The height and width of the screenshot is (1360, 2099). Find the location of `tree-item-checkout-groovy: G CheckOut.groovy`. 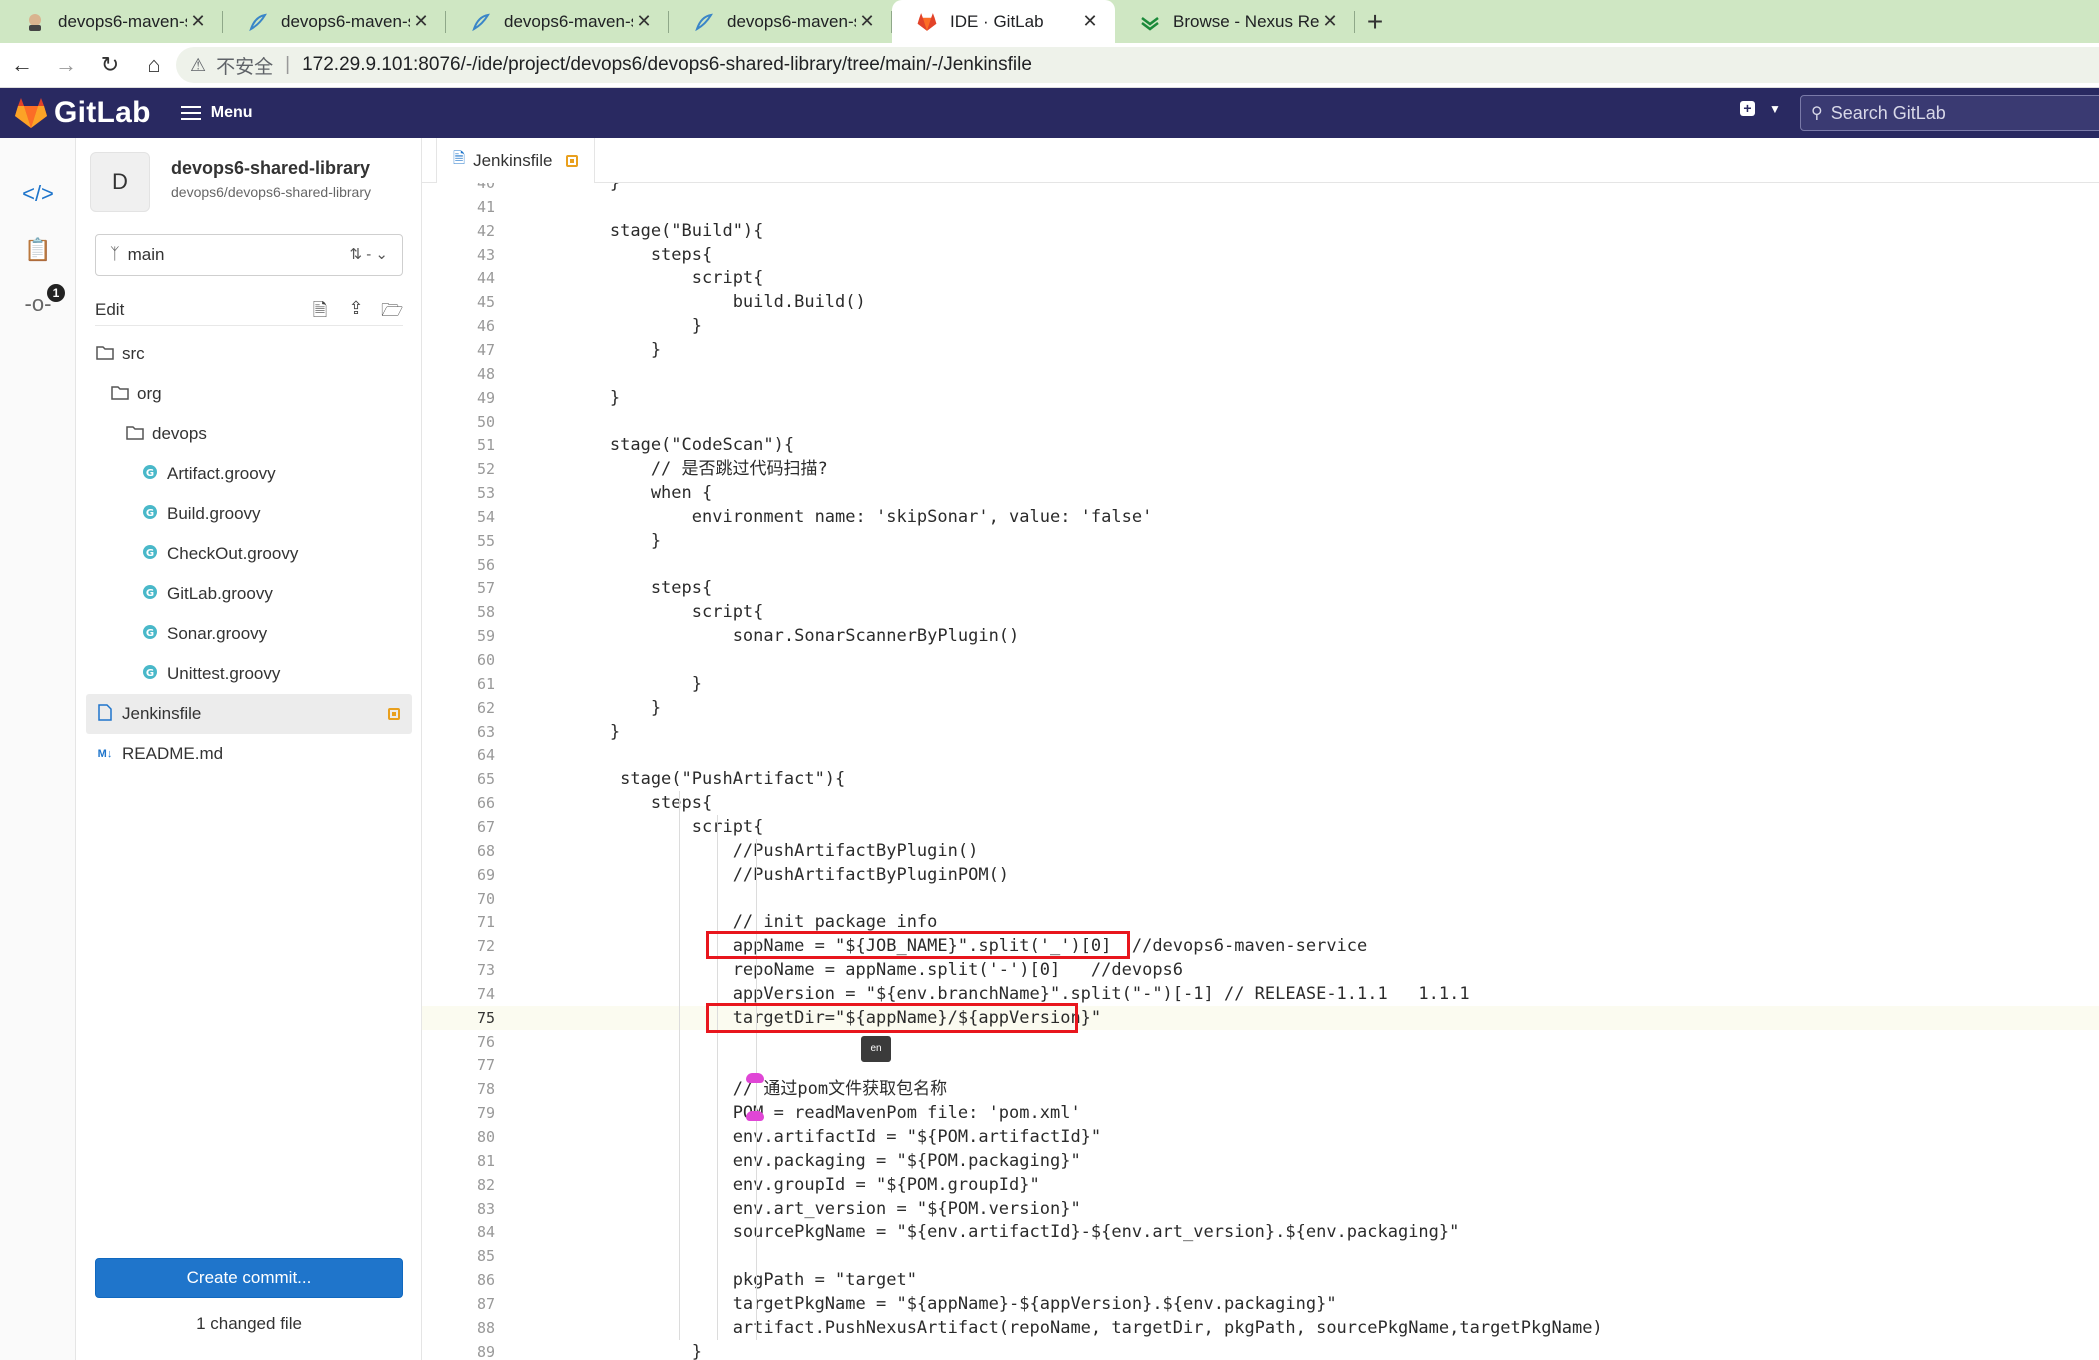

tree-item-checkout-groovy: G CheckOut.groovy is located at coordinates (249, 554).